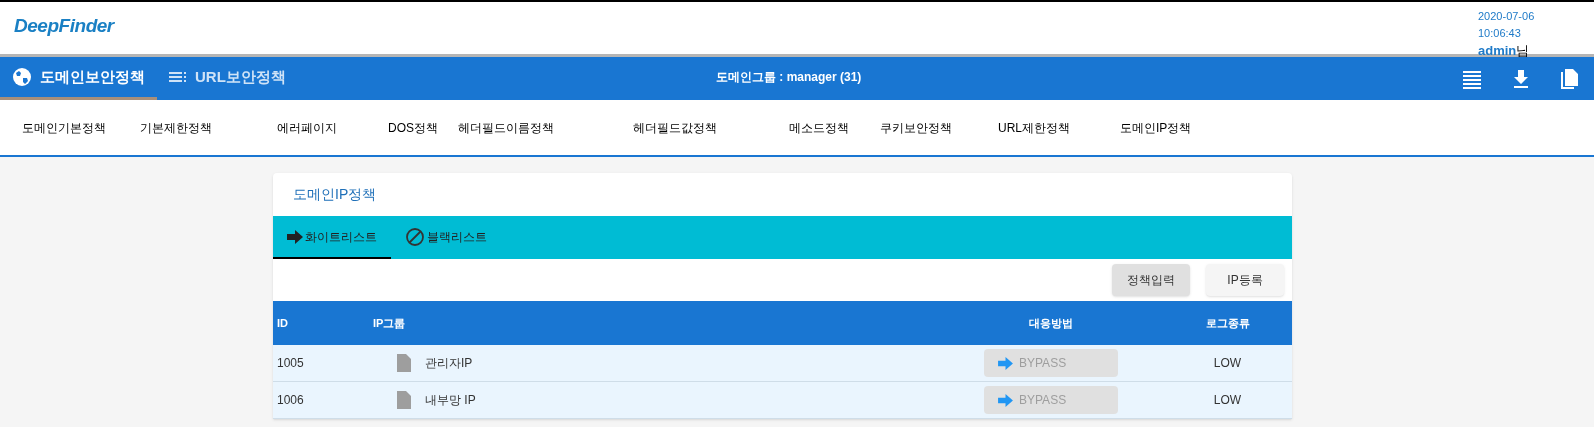 Image resolution: width=1594 pixels, height=427 pixels. What do you see at coordinates (1569, 78) in the screenshot?
I see `copy-icon` at bounding box center [1569, 78].